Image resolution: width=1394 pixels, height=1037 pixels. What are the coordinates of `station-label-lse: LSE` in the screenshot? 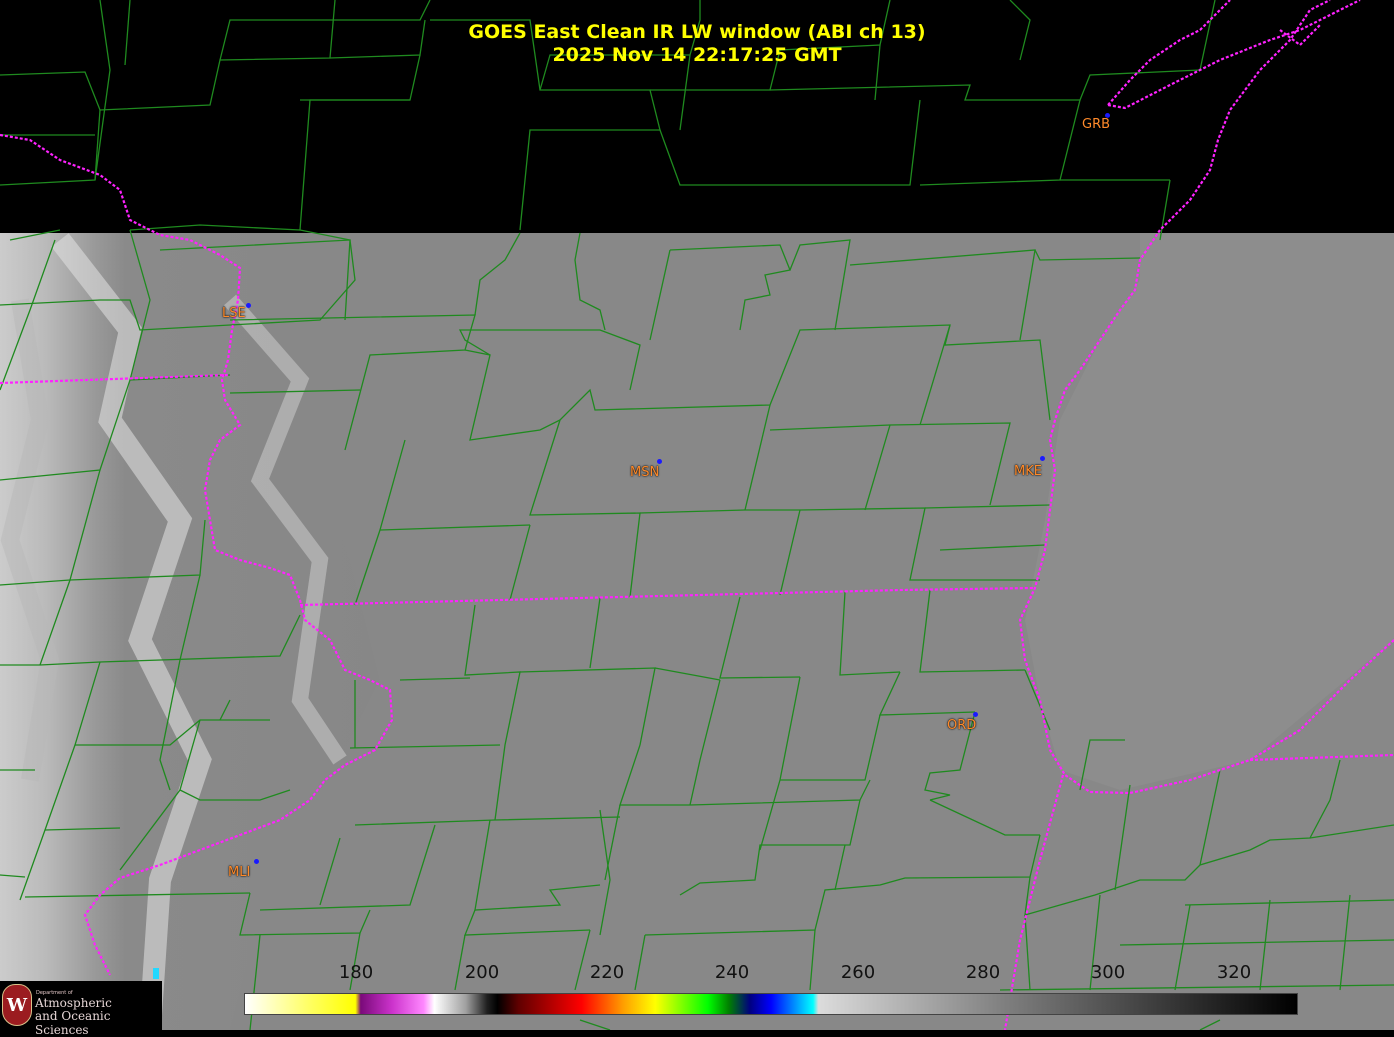 It's located at (234, 313).